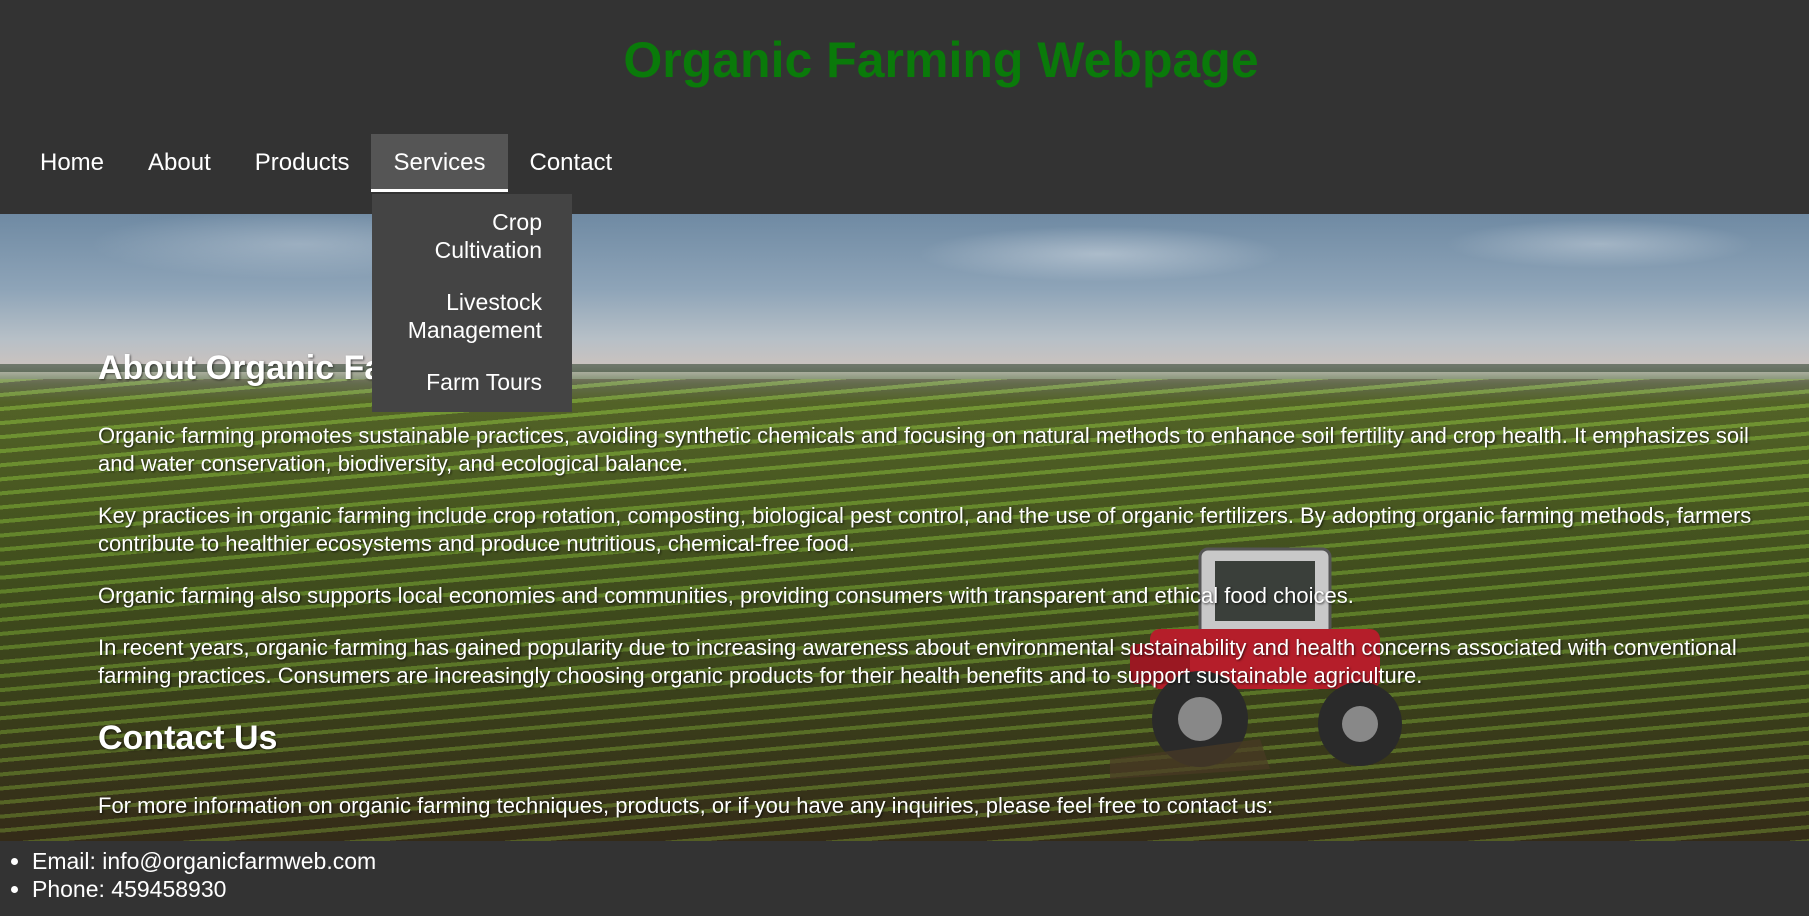 Image resolution: width=1809 pixels, height=916 pixels. I want to click on contact-heading: Contact Us, so click(188, 738).